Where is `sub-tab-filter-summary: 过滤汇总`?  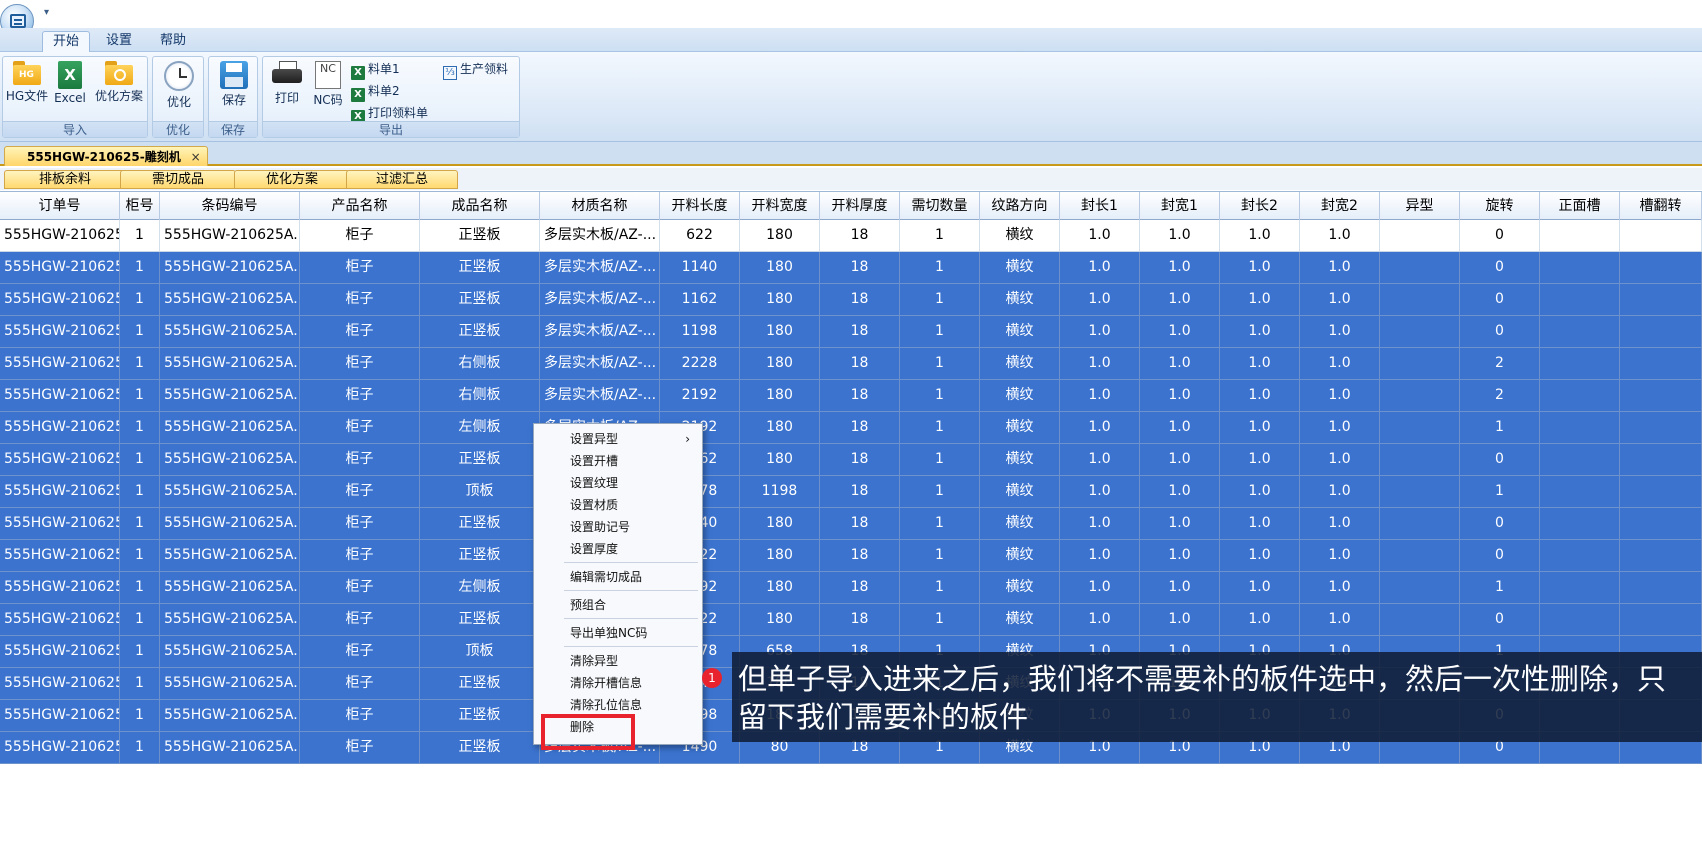 sub-tab-filter-summary: 过滤汇总 is located at coordinates (402, 179).